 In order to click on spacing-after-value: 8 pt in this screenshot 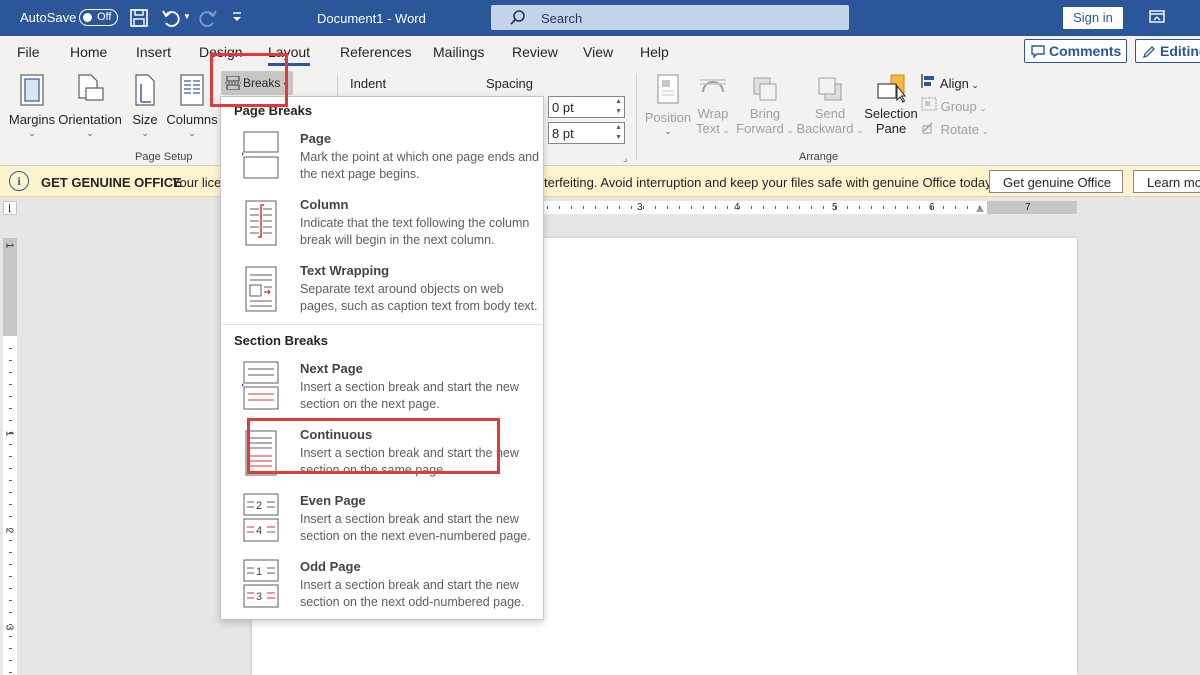, I will do `click(563, 133)`.